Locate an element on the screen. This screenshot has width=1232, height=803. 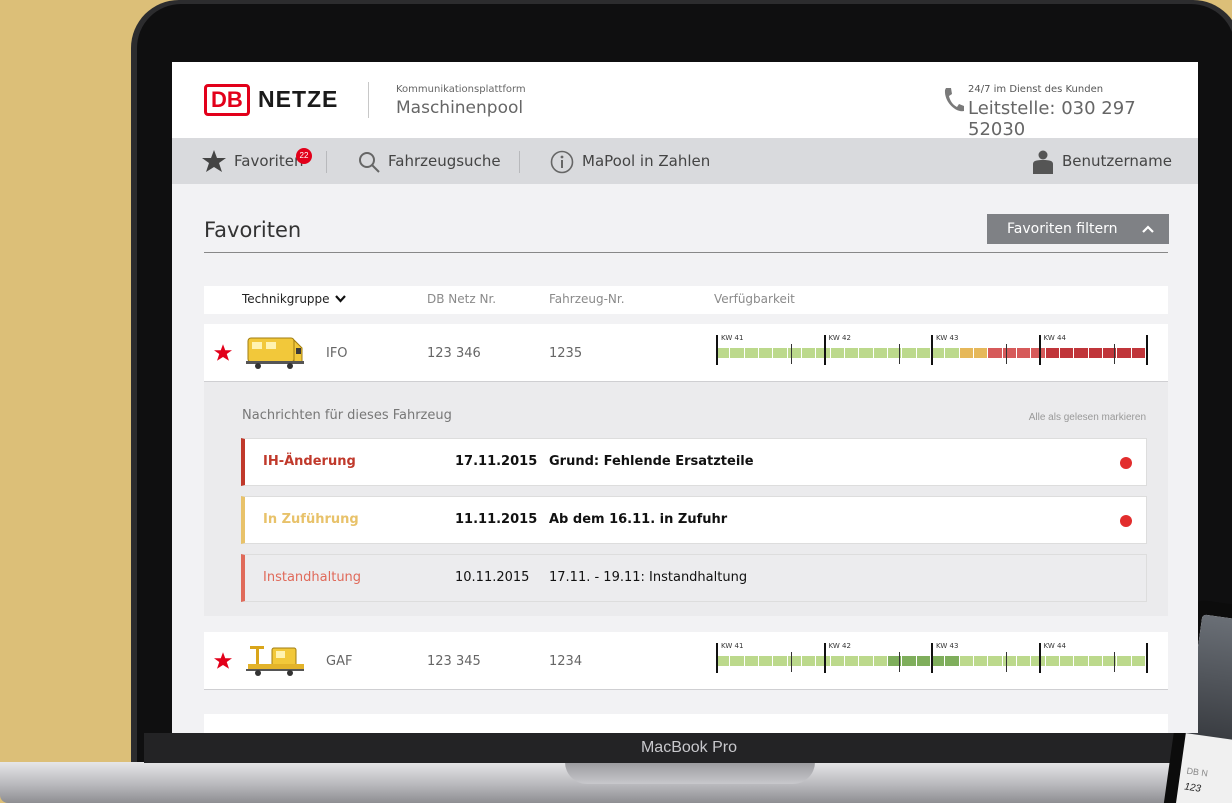
page-title: Favoriten is located at coordinates (253, 230).